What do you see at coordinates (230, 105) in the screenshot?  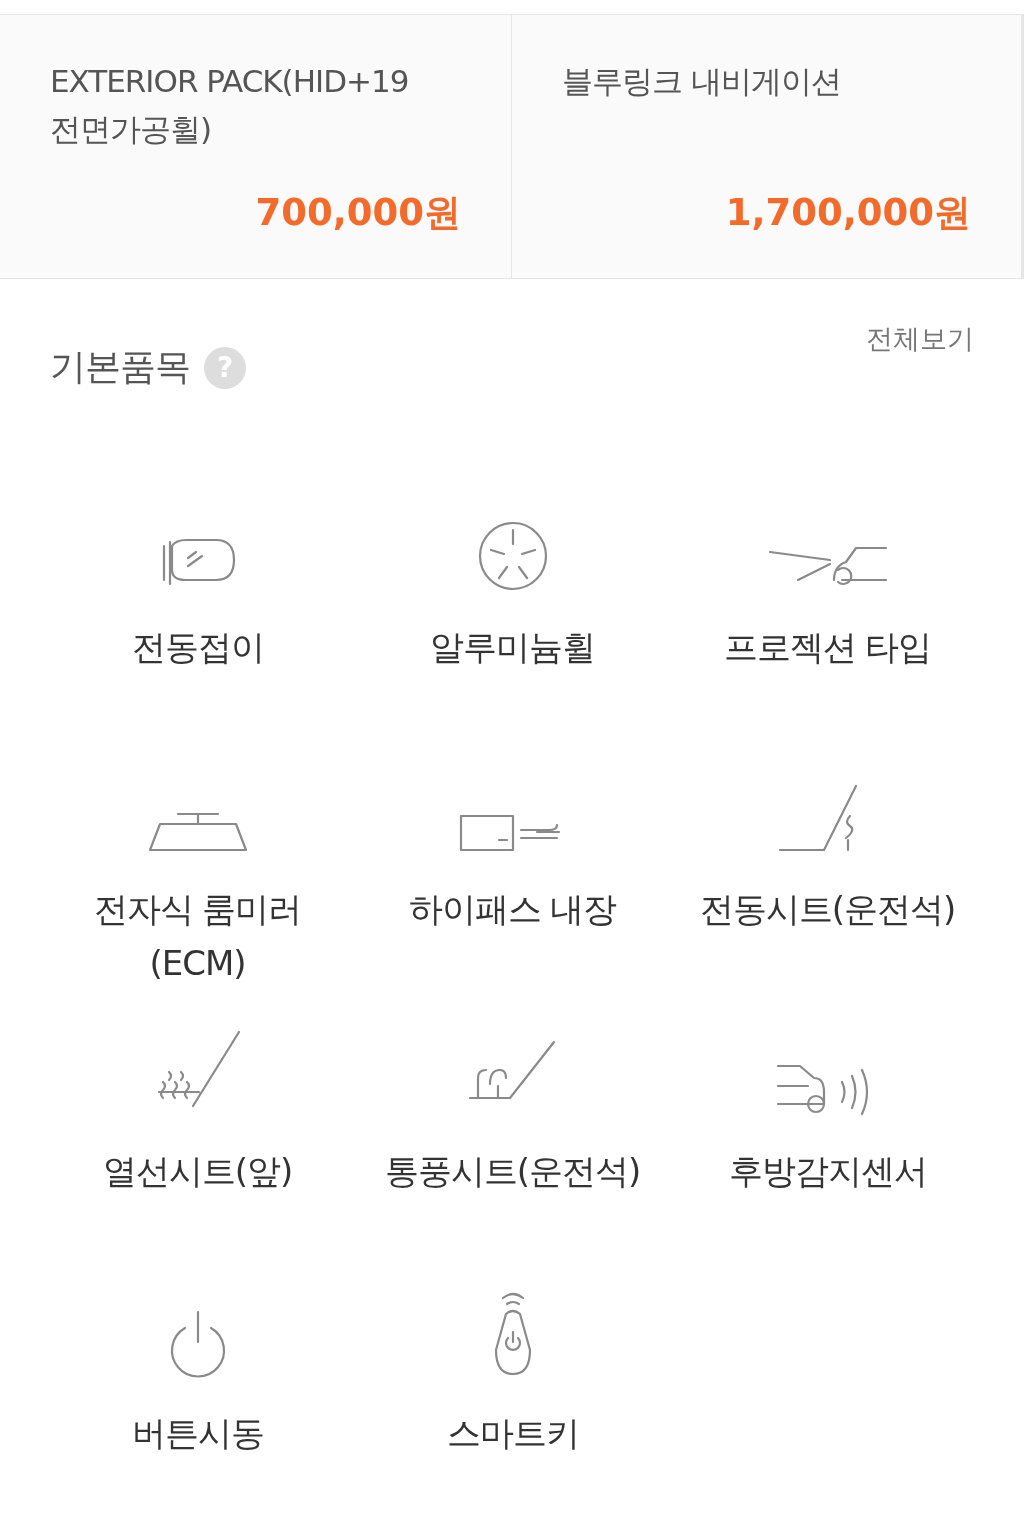 I see `package-name: EXTERIOR PACK(HID+19 전면가공휠)` at bounding box center [230, 105].